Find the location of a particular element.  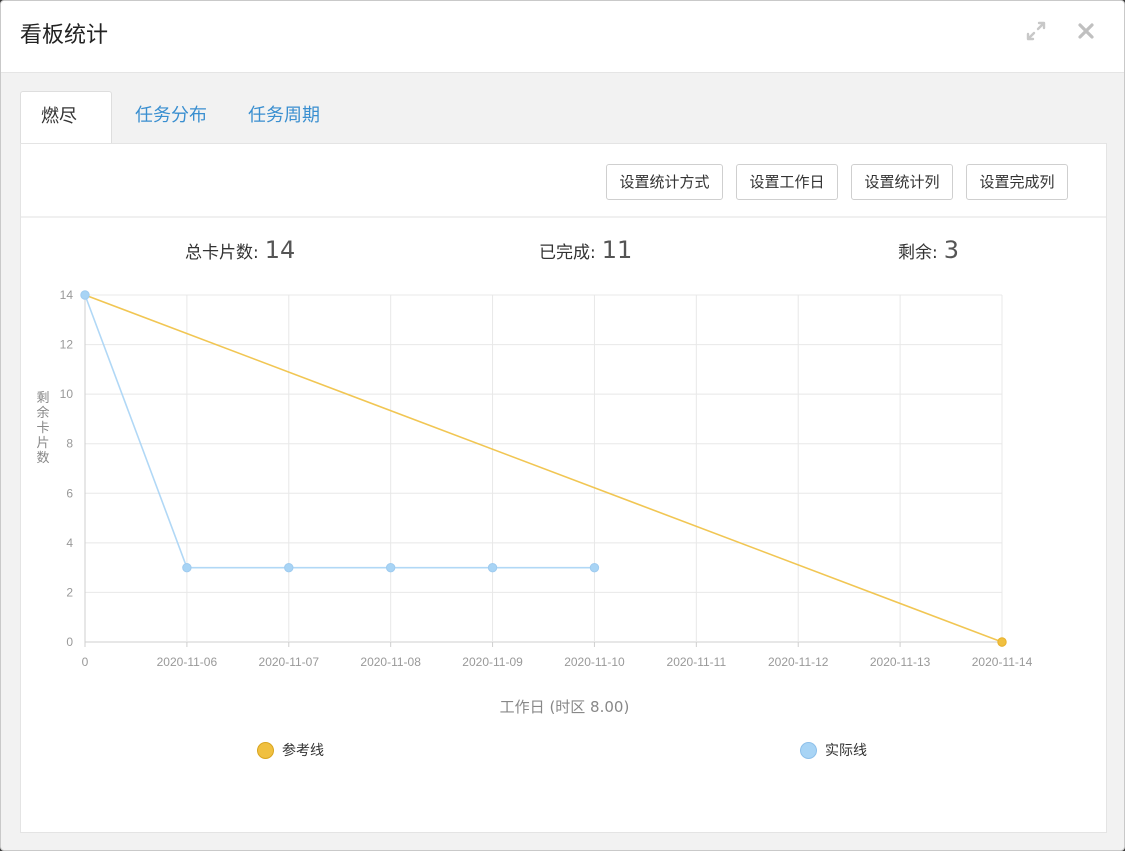

legend-reference: 参考线 is located at coordinates (290, 750).